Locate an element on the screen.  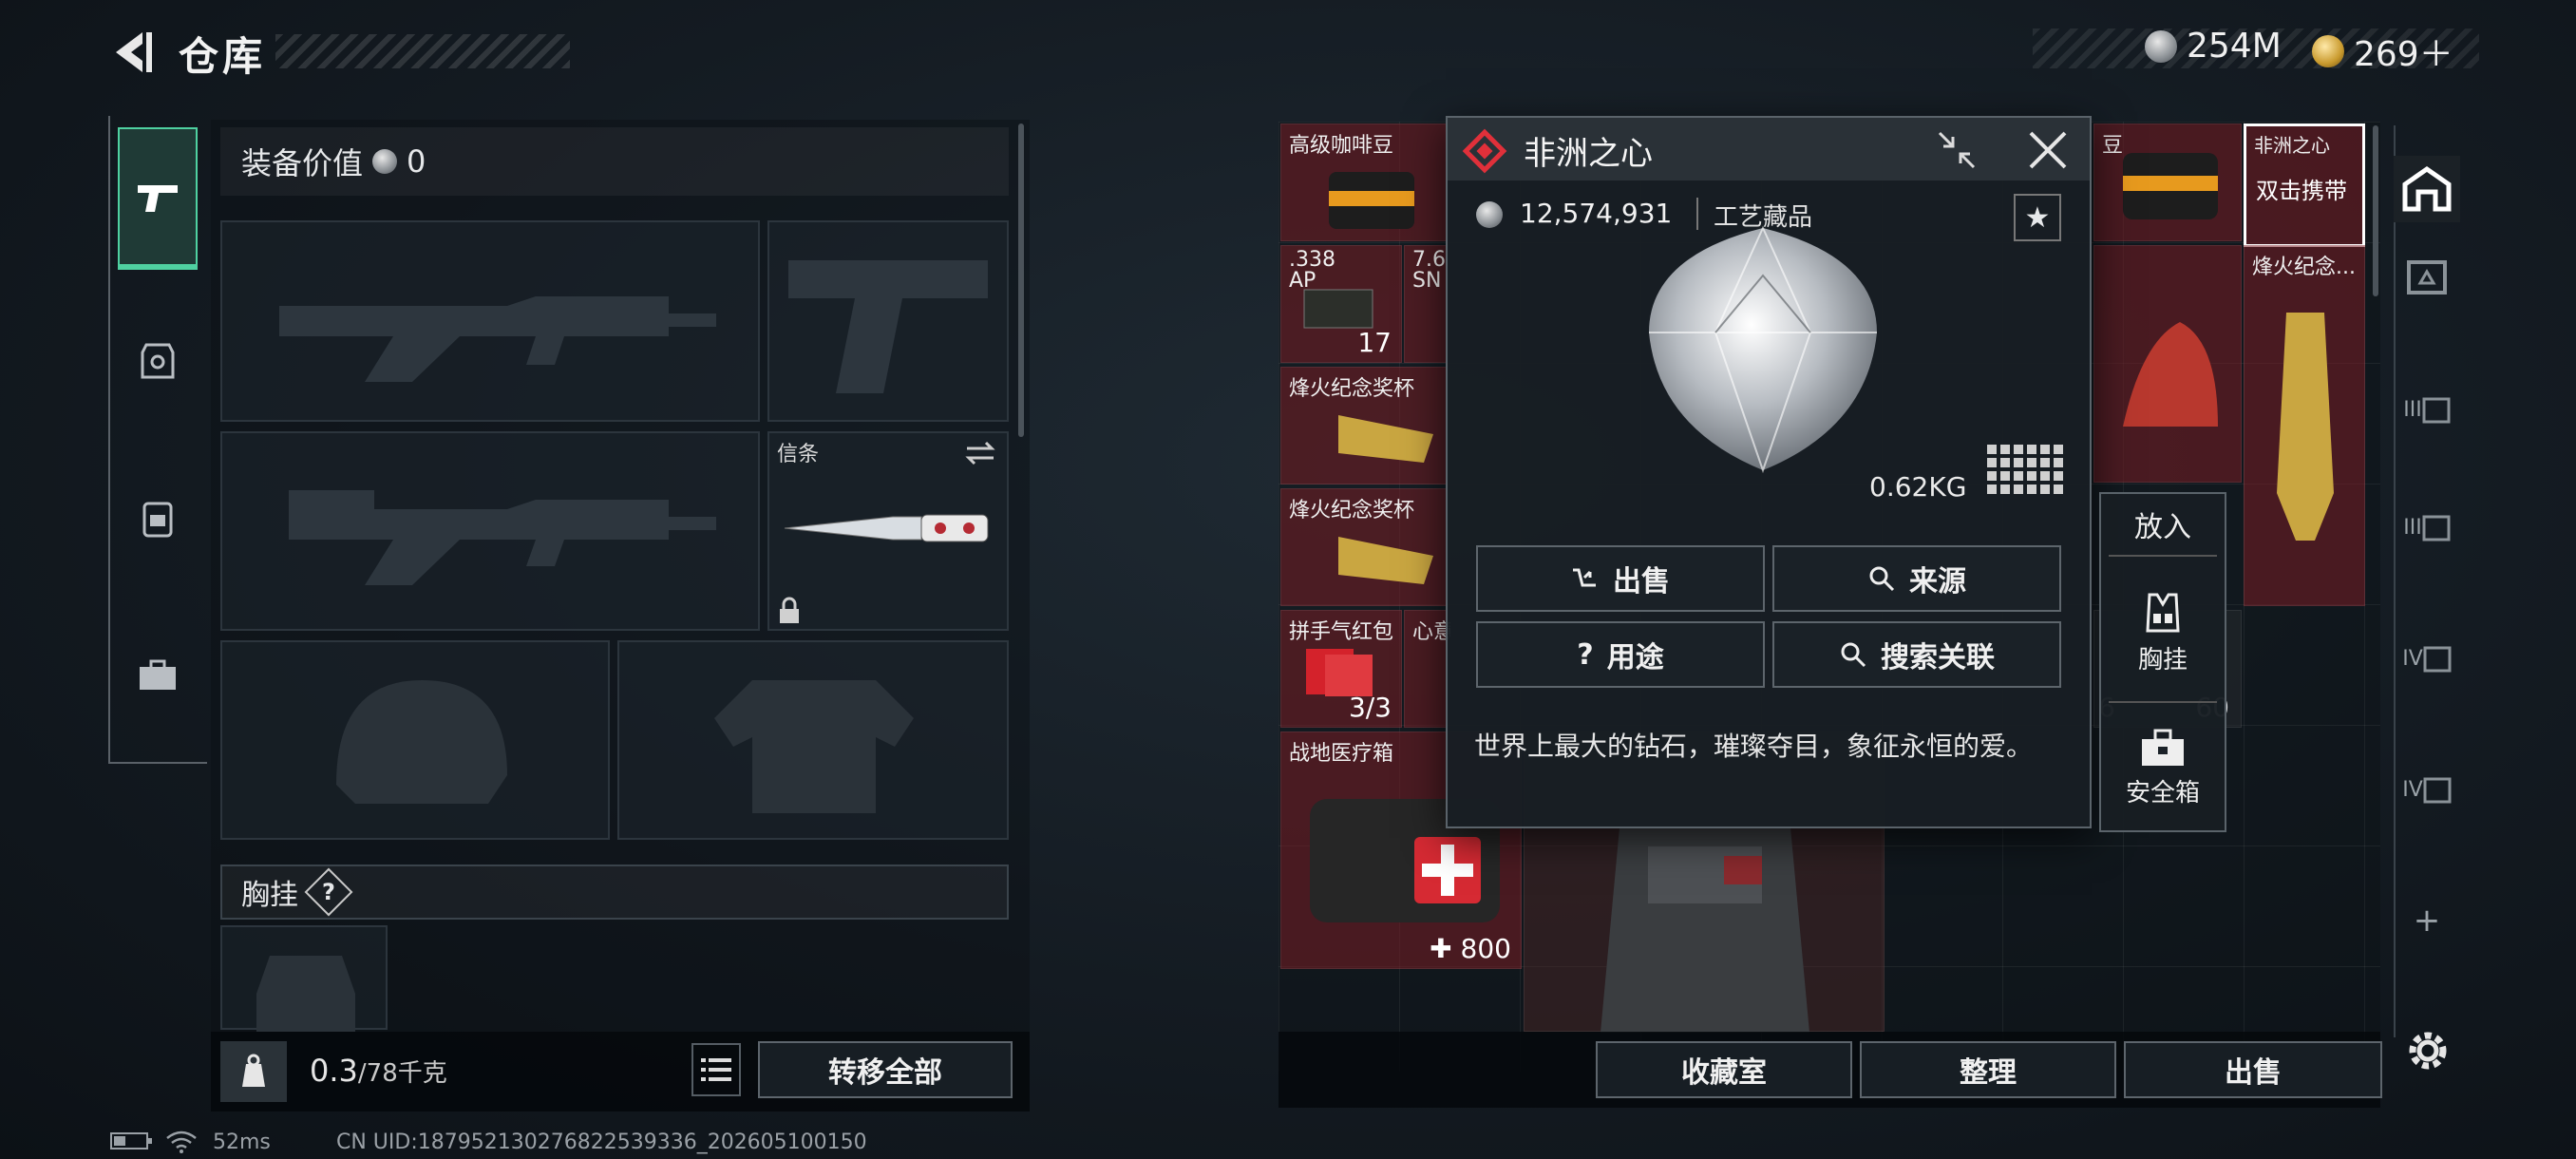
stash-scrollbar is located at coordinates (2375, 210).